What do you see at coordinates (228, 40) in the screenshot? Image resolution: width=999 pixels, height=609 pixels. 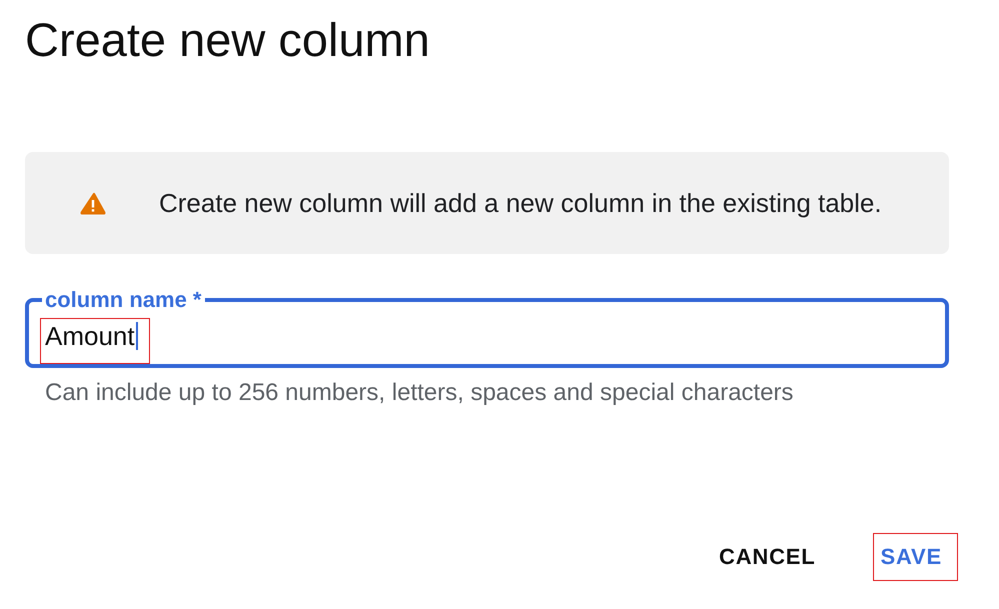 I see `dialog-title: Create new column` at bounding box center [228, 40].